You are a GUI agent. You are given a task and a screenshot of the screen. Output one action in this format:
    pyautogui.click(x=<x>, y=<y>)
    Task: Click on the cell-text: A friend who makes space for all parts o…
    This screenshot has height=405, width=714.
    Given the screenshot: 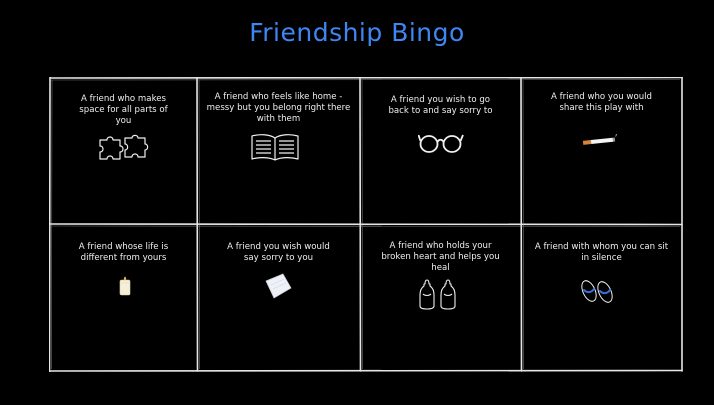 What is the action you would take?
    pyautogui.click(x=123, y=110)
    